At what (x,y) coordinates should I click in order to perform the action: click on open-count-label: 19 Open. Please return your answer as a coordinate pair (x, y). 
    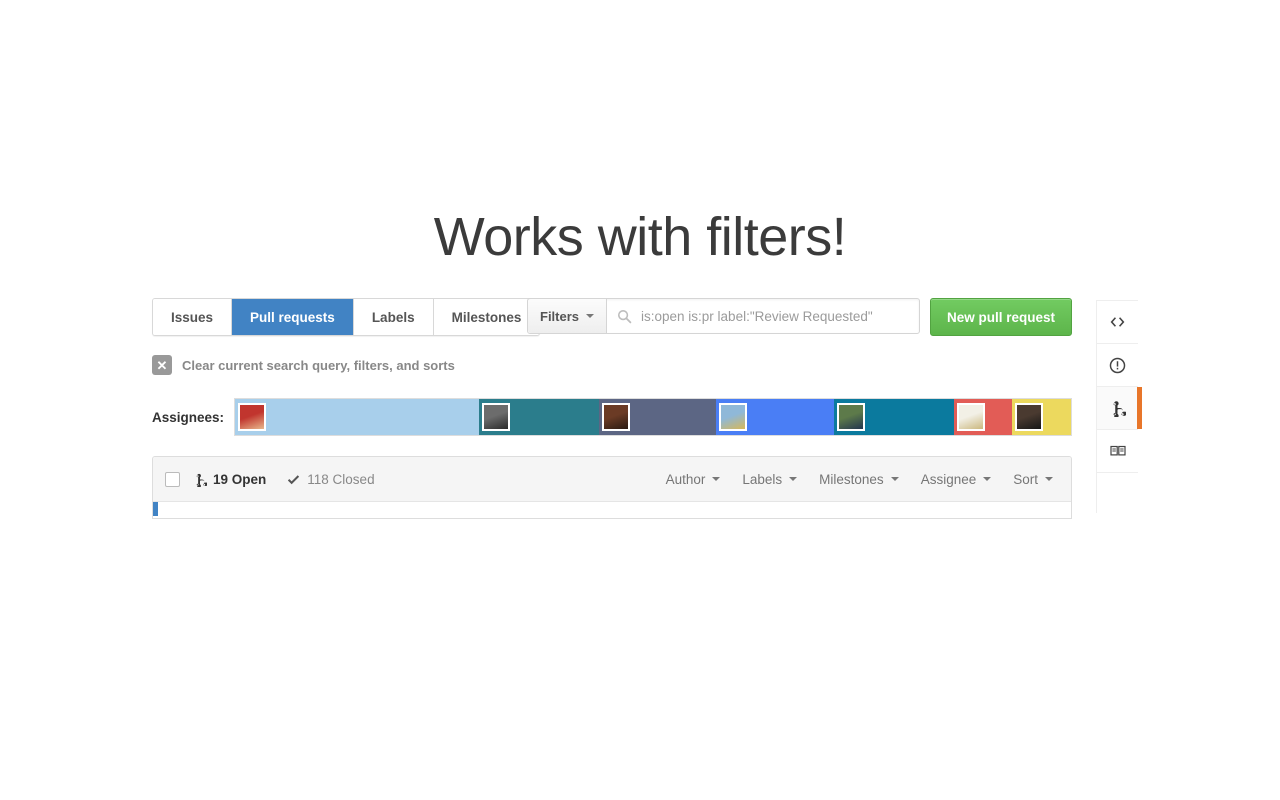
    Looking at the image, I should click on (240, 479).